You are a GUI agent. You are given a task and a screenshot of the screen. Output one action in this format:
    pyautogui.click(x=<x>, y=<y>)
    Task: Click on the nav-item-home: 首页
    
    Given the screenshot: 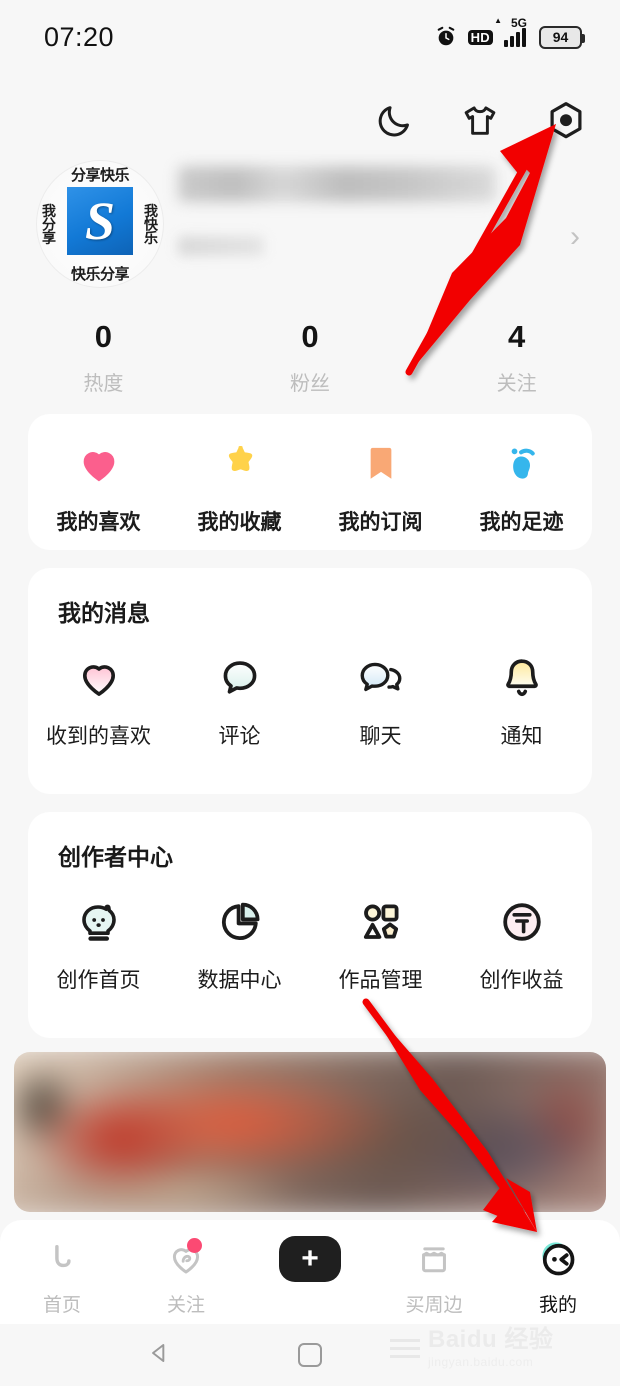 What is the action you would take?
    pyautogui.click(x=62, y=1275)
    